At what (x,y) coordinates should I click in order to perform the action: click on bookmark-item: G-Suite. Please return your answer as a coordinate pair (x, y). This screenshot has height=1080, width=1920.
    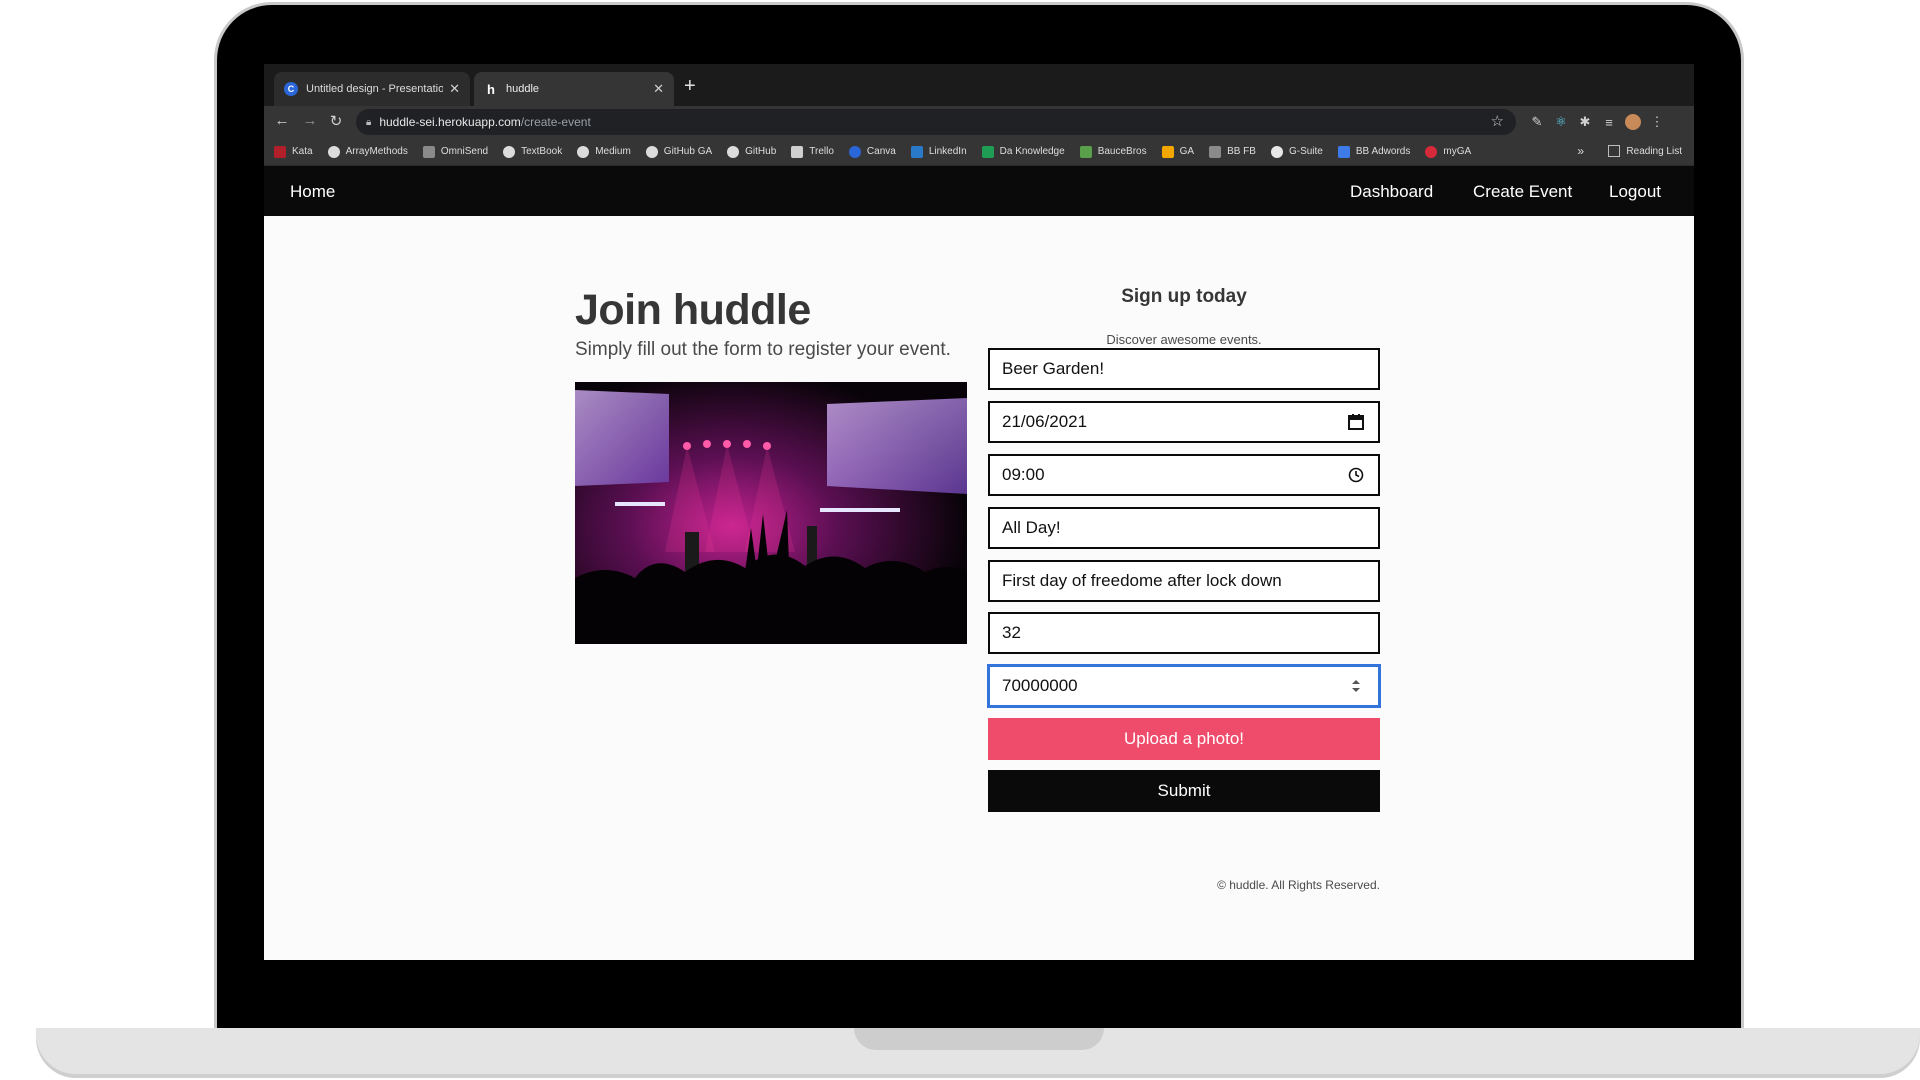
    Looking at the image, I should click on (1296, 151).